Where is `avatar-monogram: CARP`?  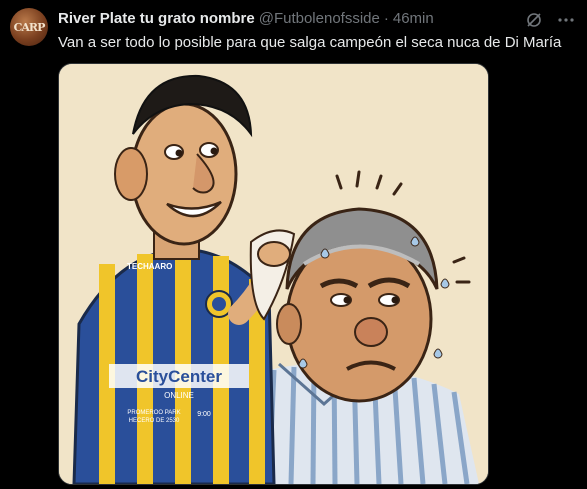 avatar-monogram: CARP is located at coordinates (29, 27).